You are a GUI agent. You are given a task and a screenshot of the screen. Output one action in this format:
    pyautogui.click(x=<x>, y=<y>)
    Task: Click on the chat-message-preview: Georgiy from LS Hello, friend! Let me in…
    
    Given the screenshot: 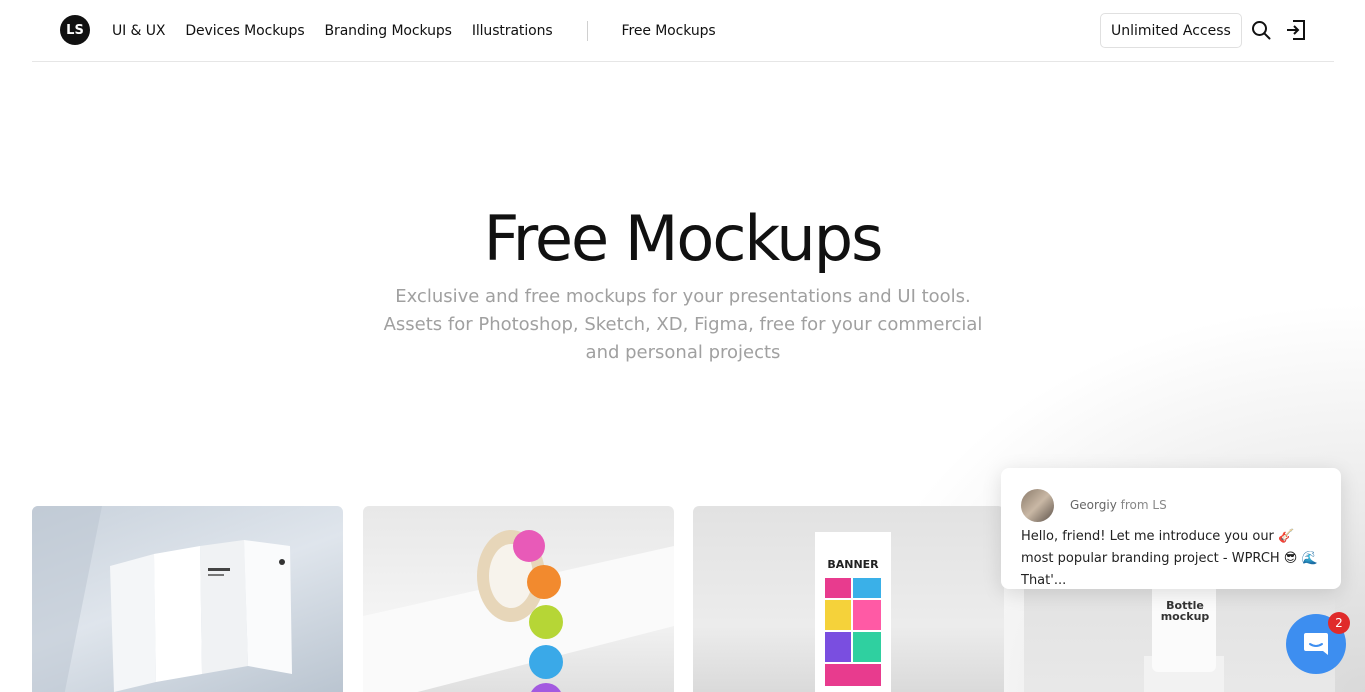 What is the action you would take?
    pyautogui.click(x=1171, y=528)
    